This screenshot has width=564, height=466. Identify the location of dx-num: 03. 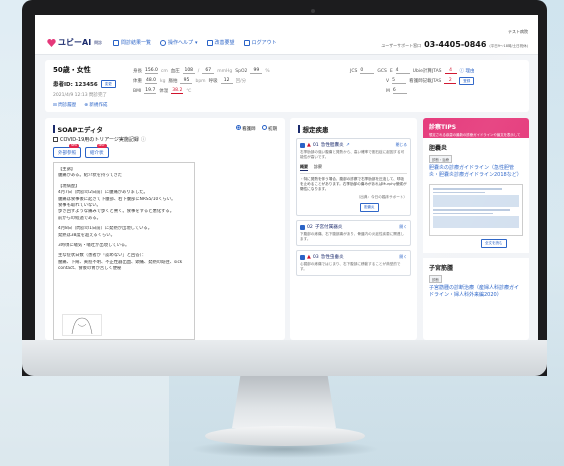
(315, 257).